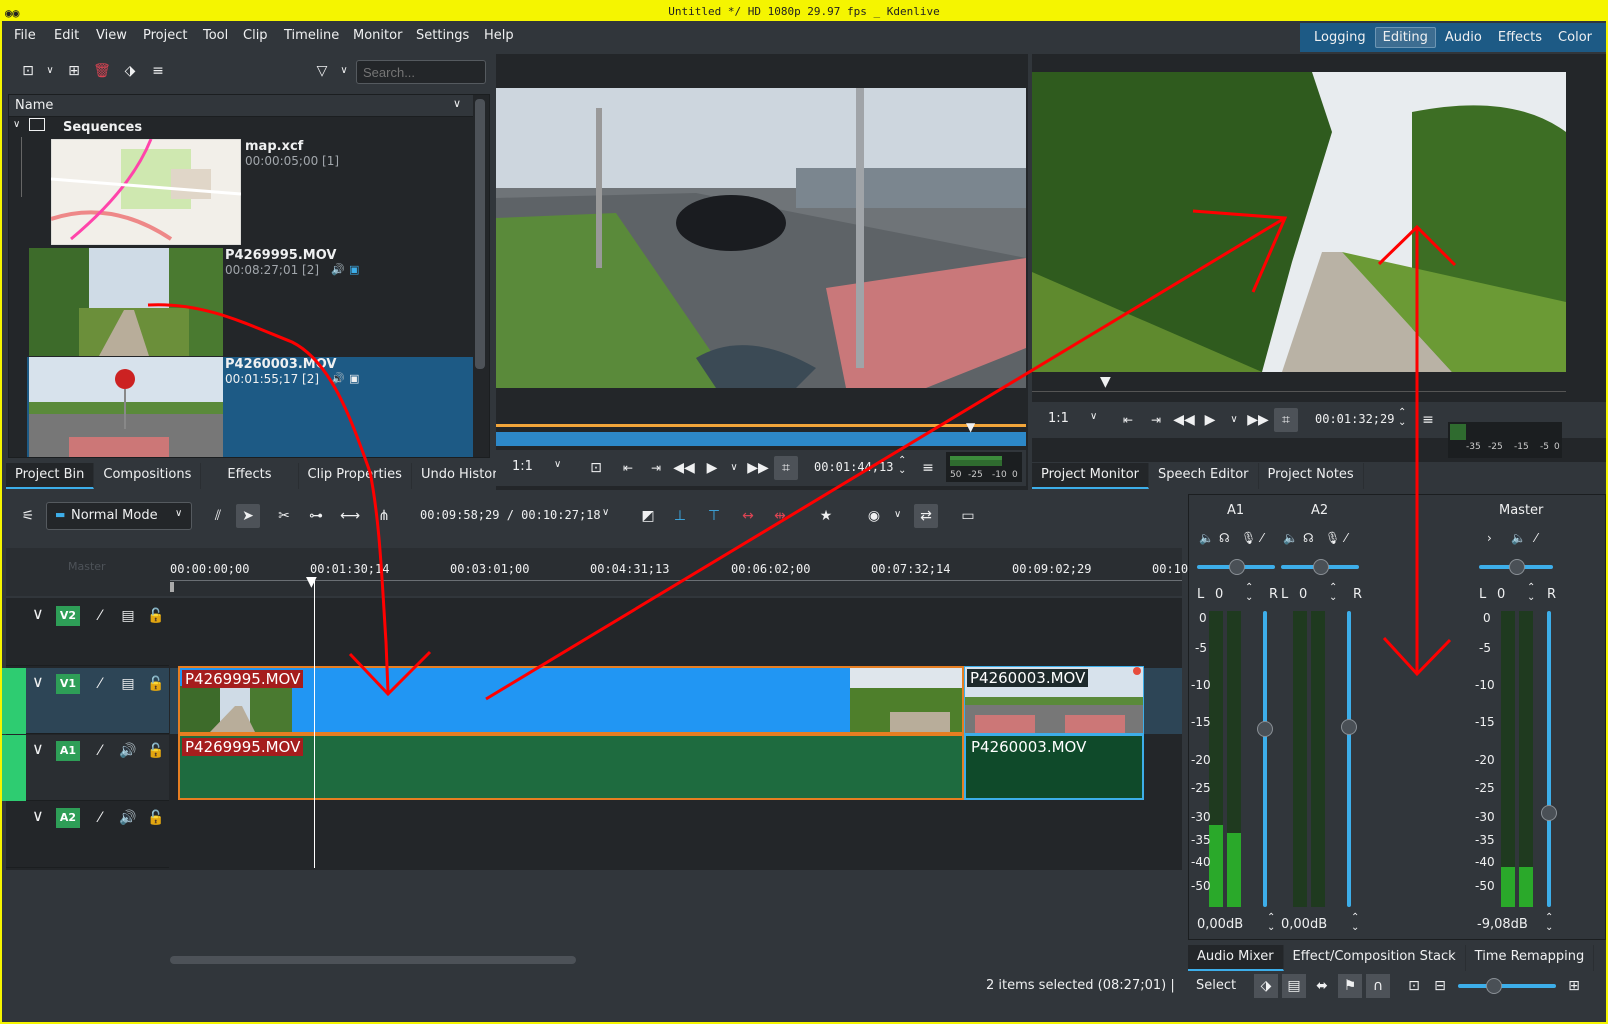 This screenshot has width=1608, height=1024. What do you see at coordinates (28, 516) in the screenshot?
I see `settings-sliders-icon: ⚟` at bounding box center [28, 516].